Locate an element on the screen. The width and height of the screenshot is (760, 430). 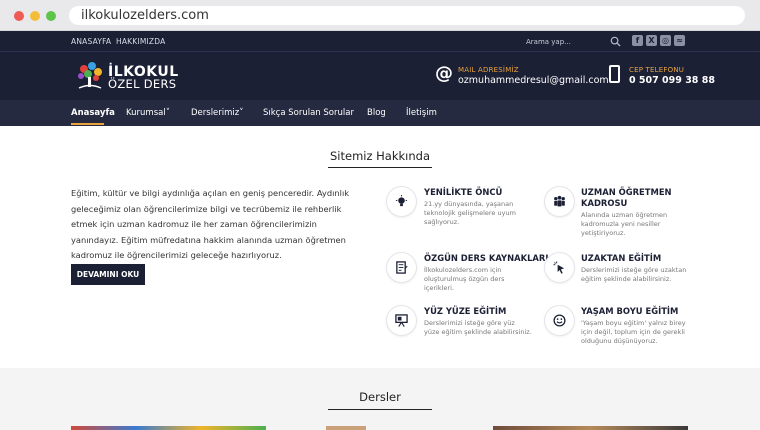
smile-icon is located at coordinates (559, 320).